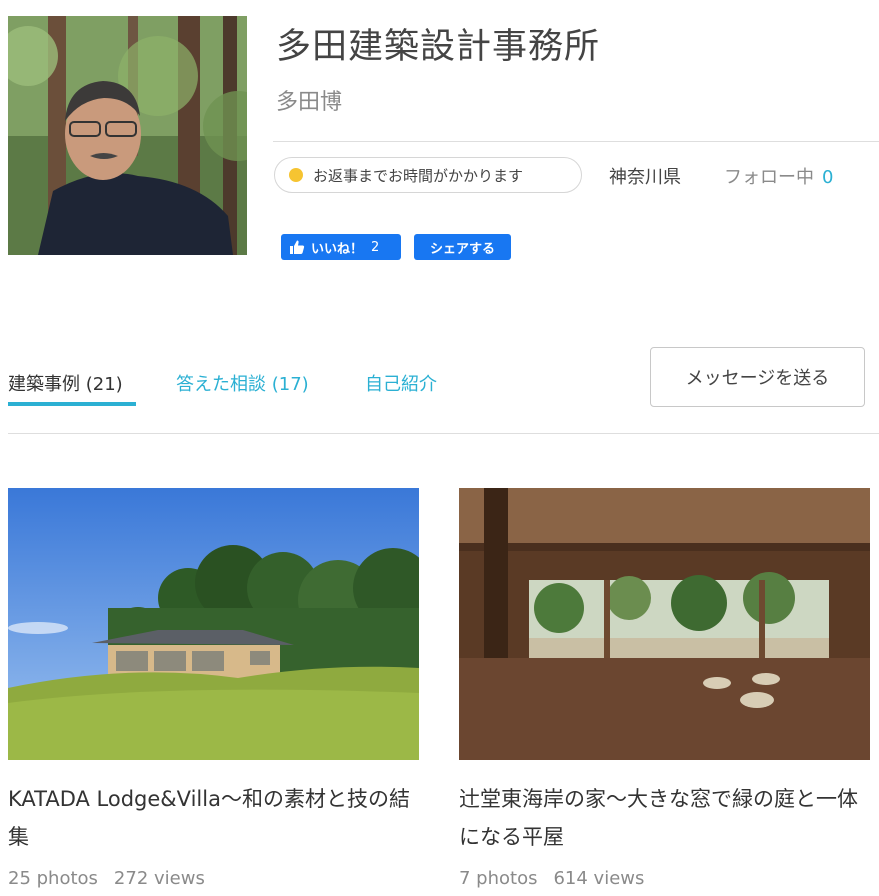 The width and height of the screenshot is (879, 896). I want to click on photo-count: 7 photos, so click(498, 878).